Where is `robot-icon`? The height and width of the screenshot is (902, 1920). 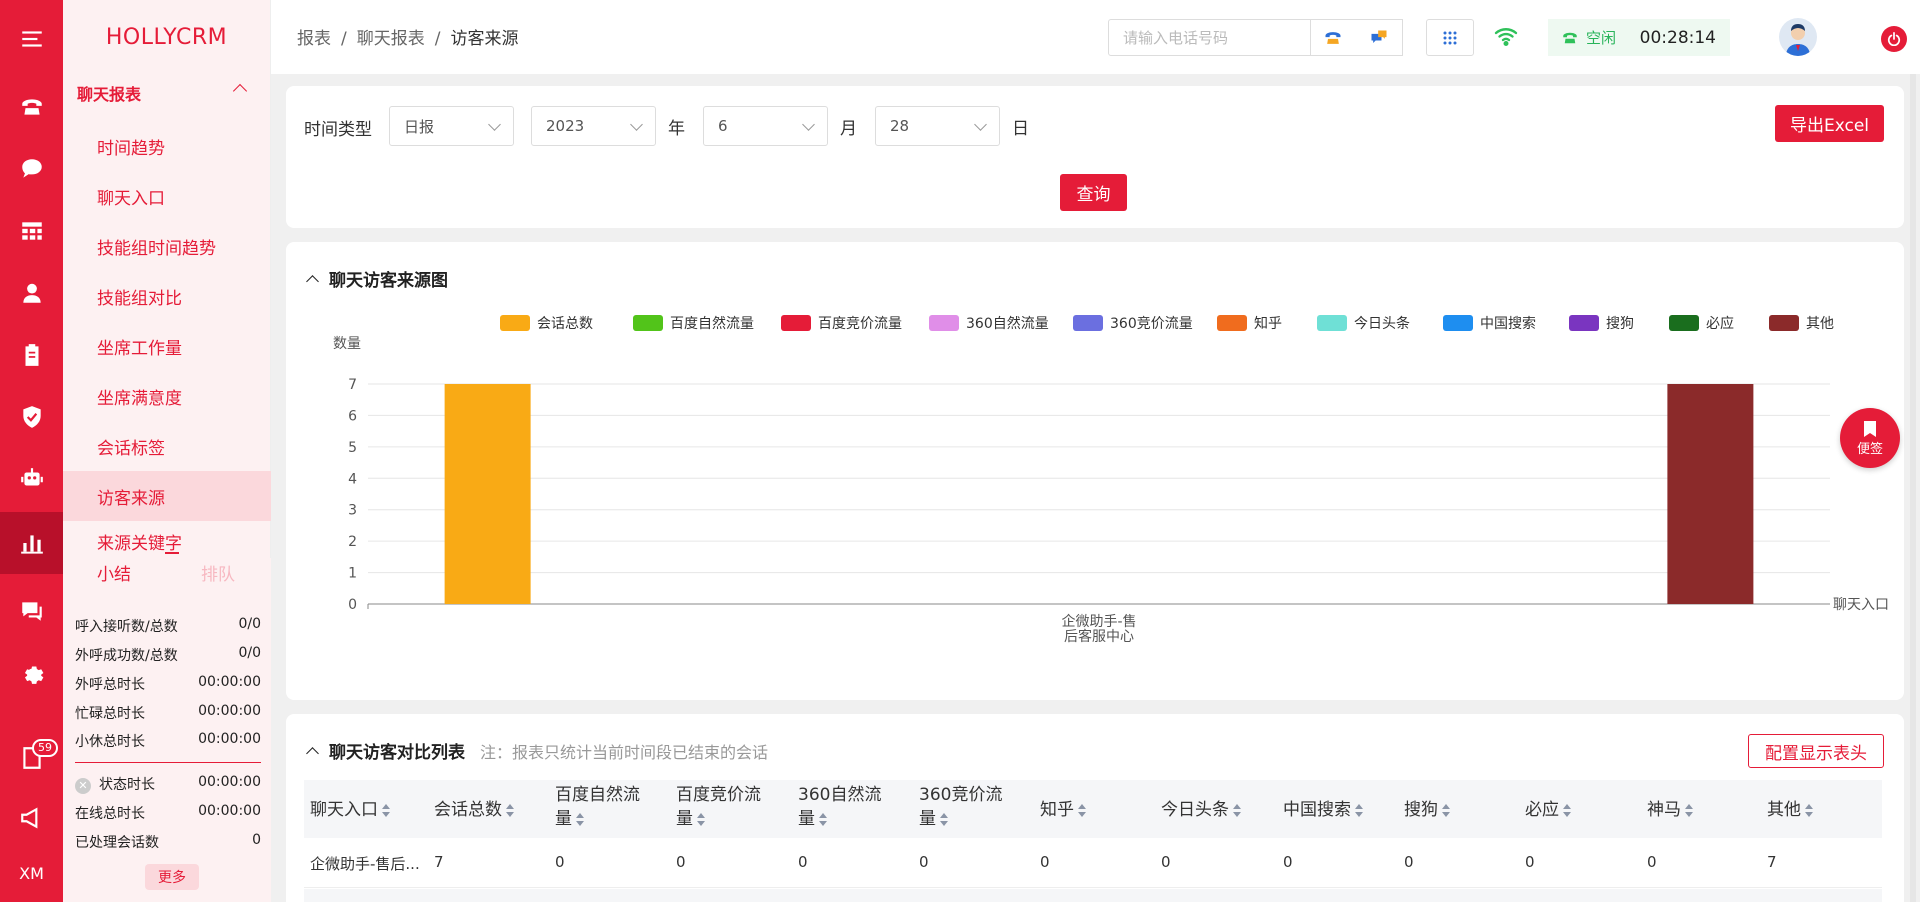 robot-icon is located at coordinates (31, 479).